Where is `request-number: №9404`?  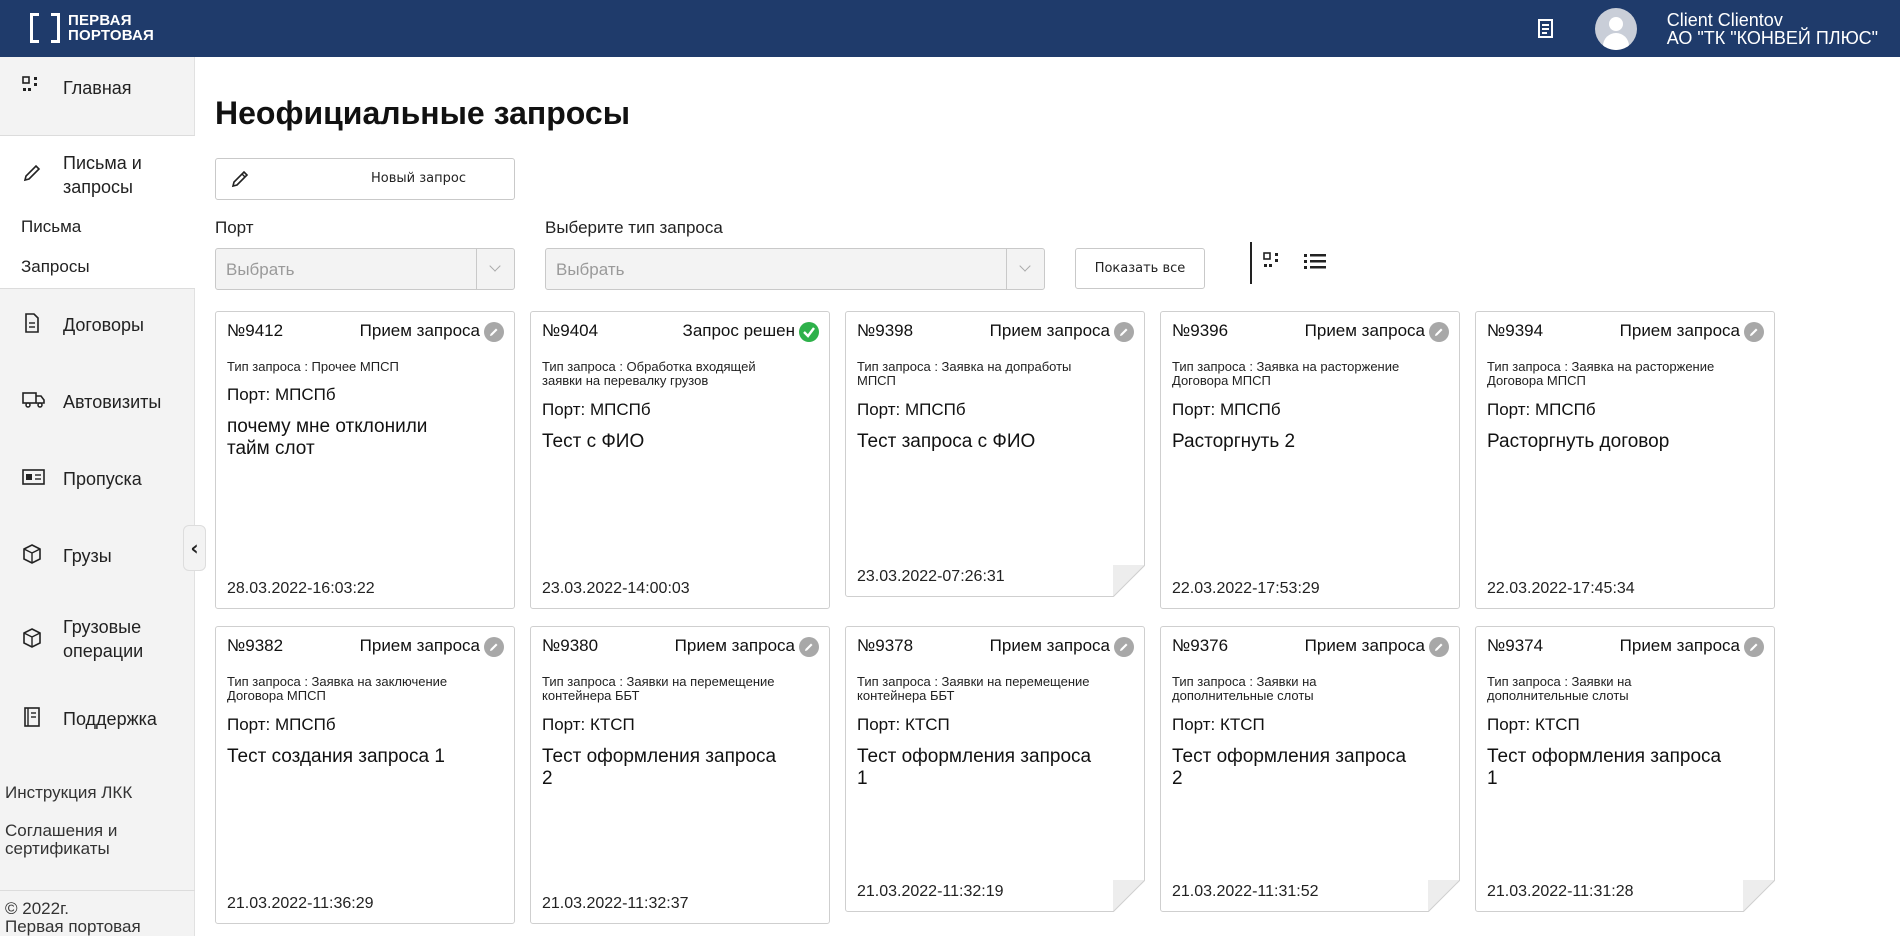
request-number: №9404 is located at coordinates (570, 330).